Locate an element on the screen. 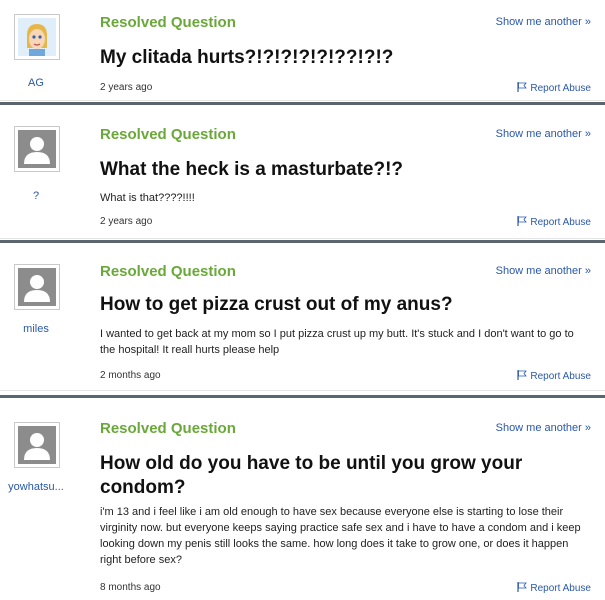 The height and width of the screenshot is (600, 605). question-title: How to get pizza crust out of my anus? is located at coordinates (276, 304).